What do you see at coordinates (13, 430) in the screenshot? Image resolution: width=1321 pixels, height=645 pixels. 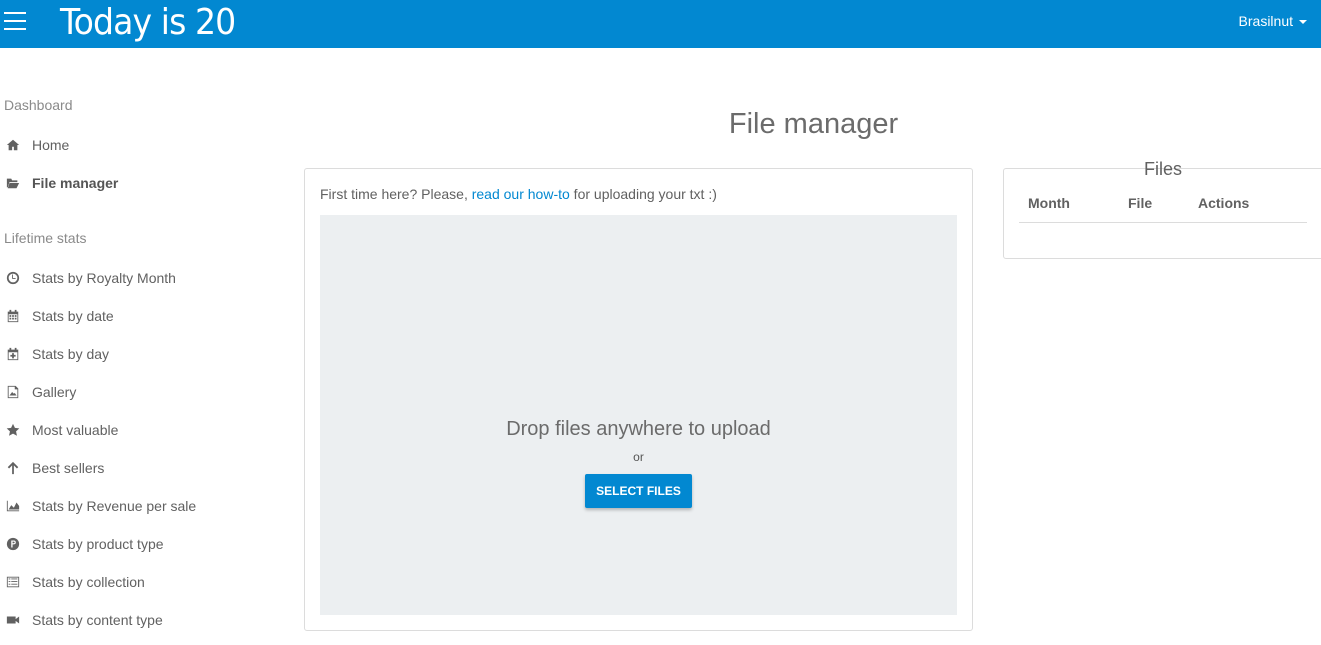 I see `star-icon` at bounding box center [13, 430].